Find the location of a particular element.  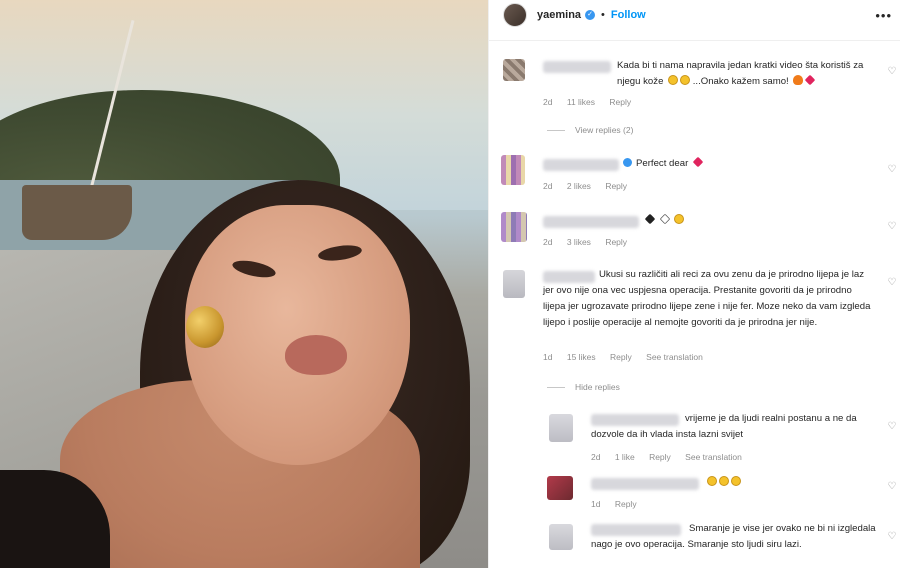

comment-text is located at coordinates (683, 221).